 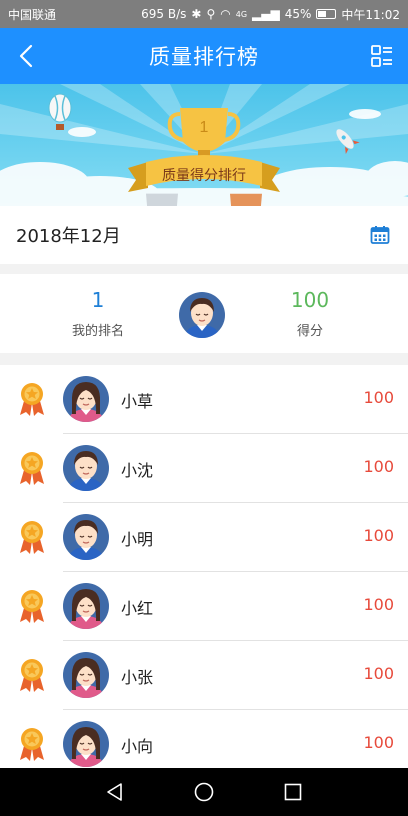 What do you see at coordinates (204, 175) in the screenshot?
I see `ribbon-text: 质量得分排行` at bounding box center [204, 175].